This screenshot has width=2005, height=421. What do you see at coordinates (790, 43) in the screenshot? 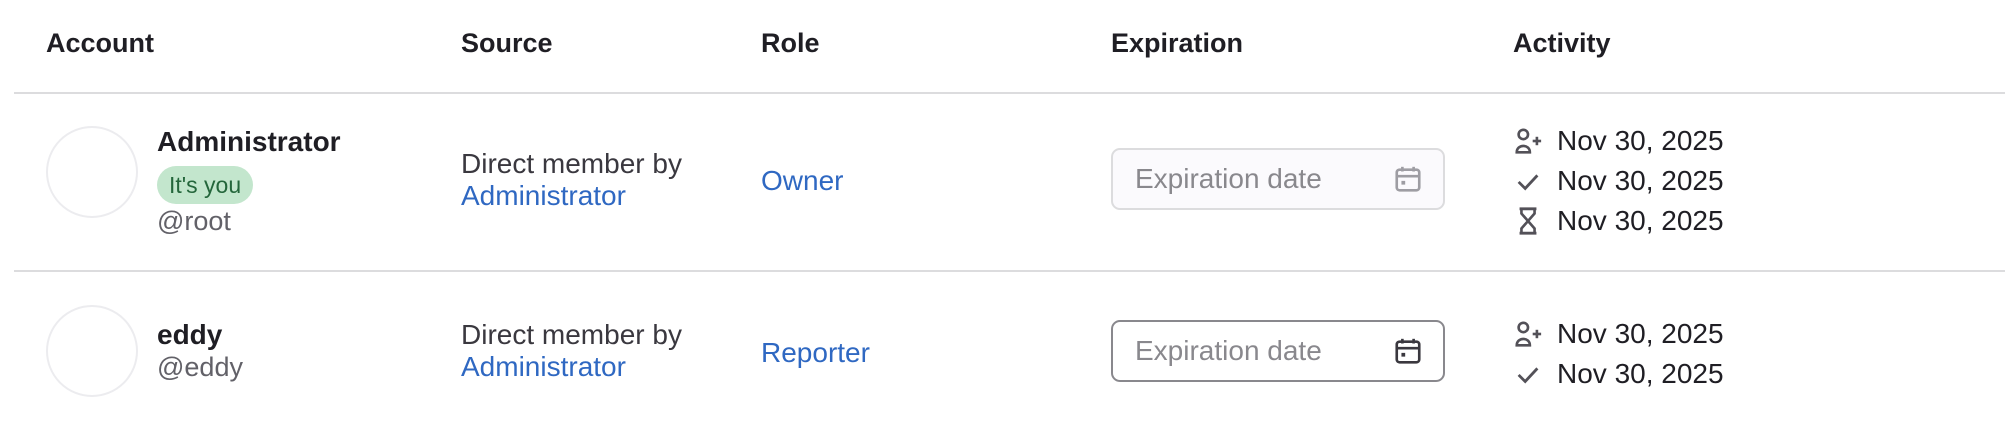
I see `column-header-role: Role` at bounding box center [790, 43].